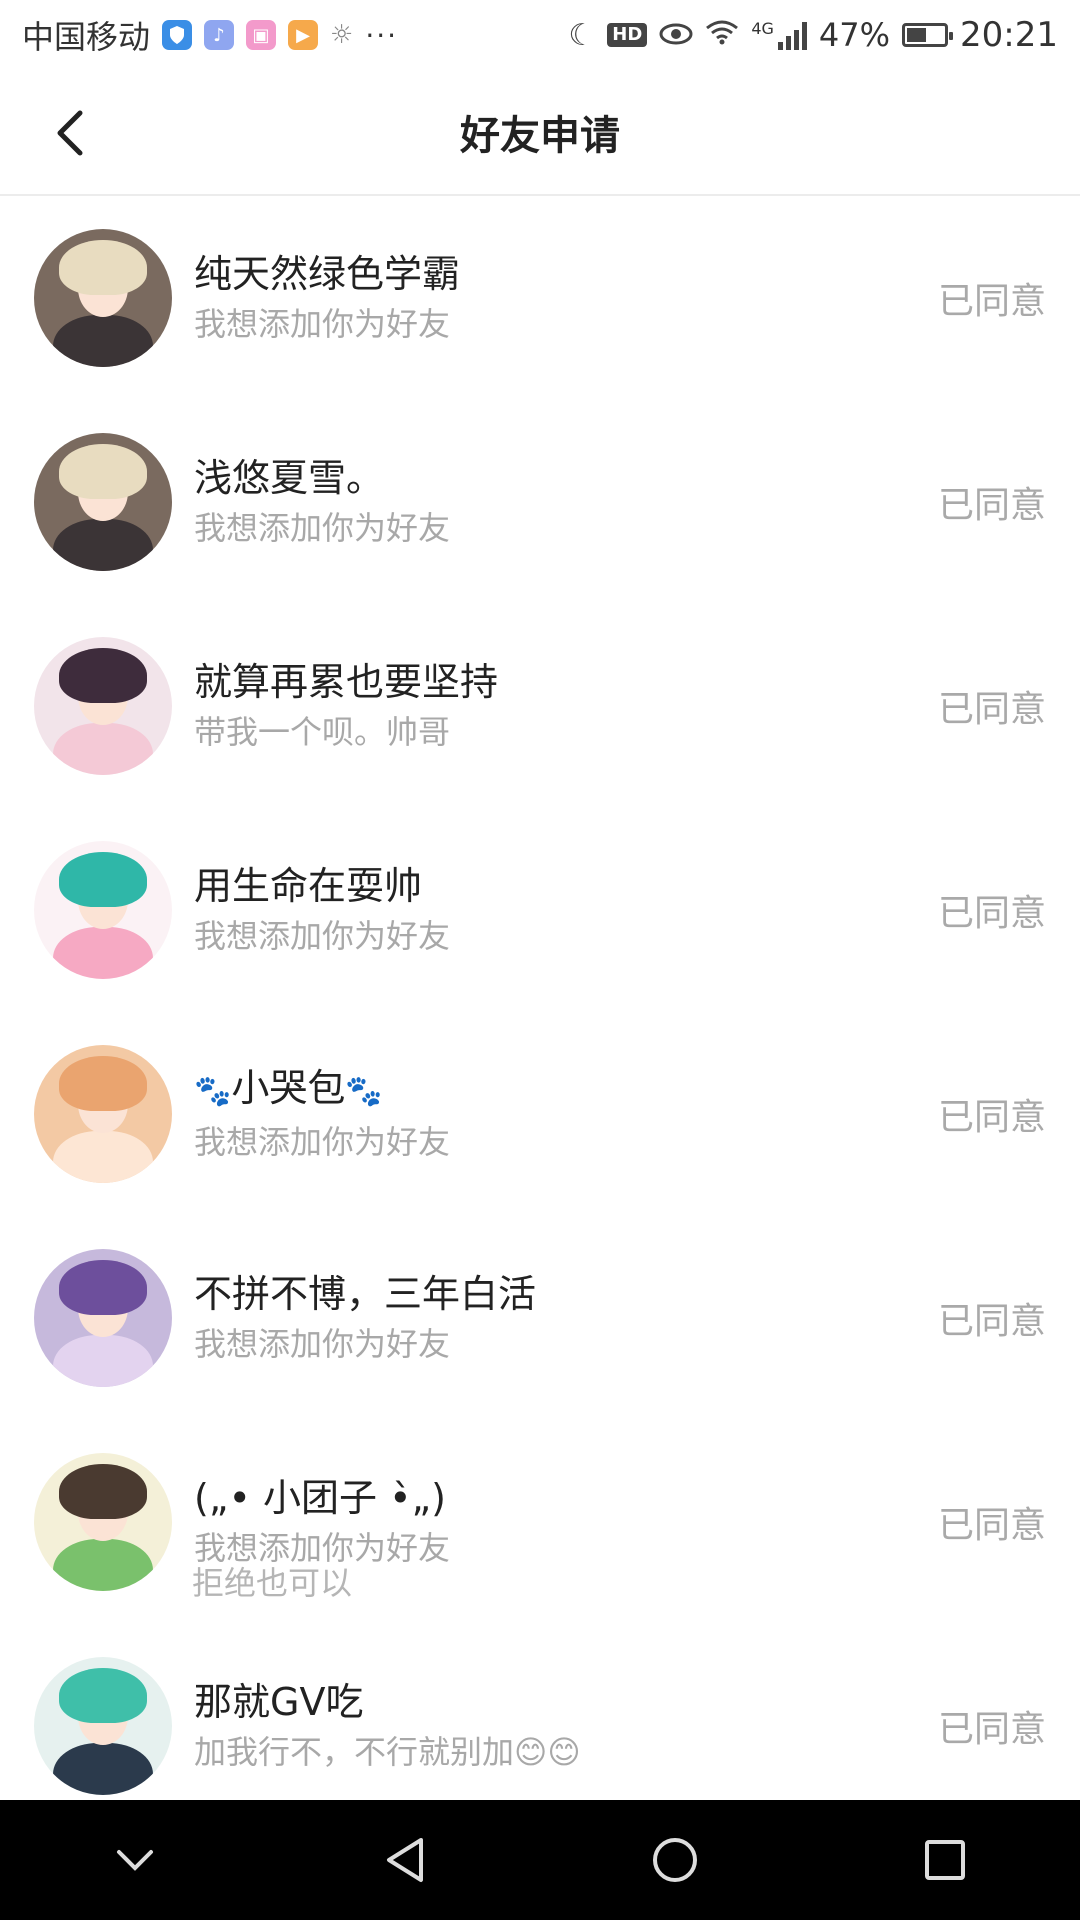 The height and width of the screenshot is (1920, 1080). What do you see at coordinates (70, 133) in the screenshot?
I see `back-button` at bounding box center [70, 133].